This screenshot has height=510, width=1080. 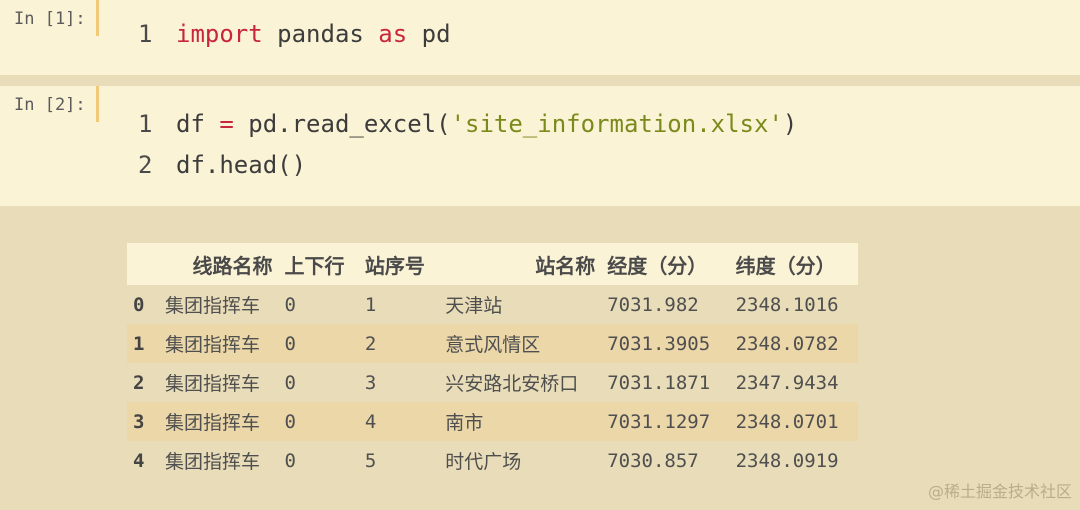 I want to click on table-cell: 意式风情区, so click(x=493, y=345).